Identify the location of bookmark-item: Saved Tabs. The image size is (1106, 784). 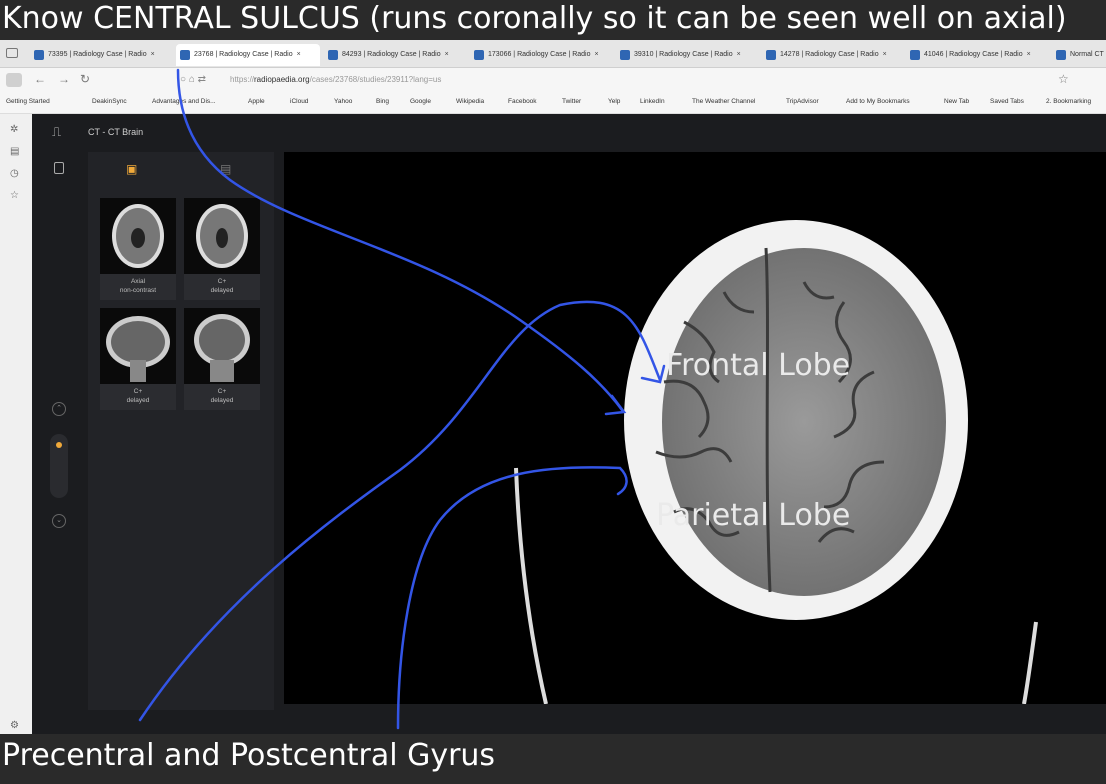
(1007, 101).